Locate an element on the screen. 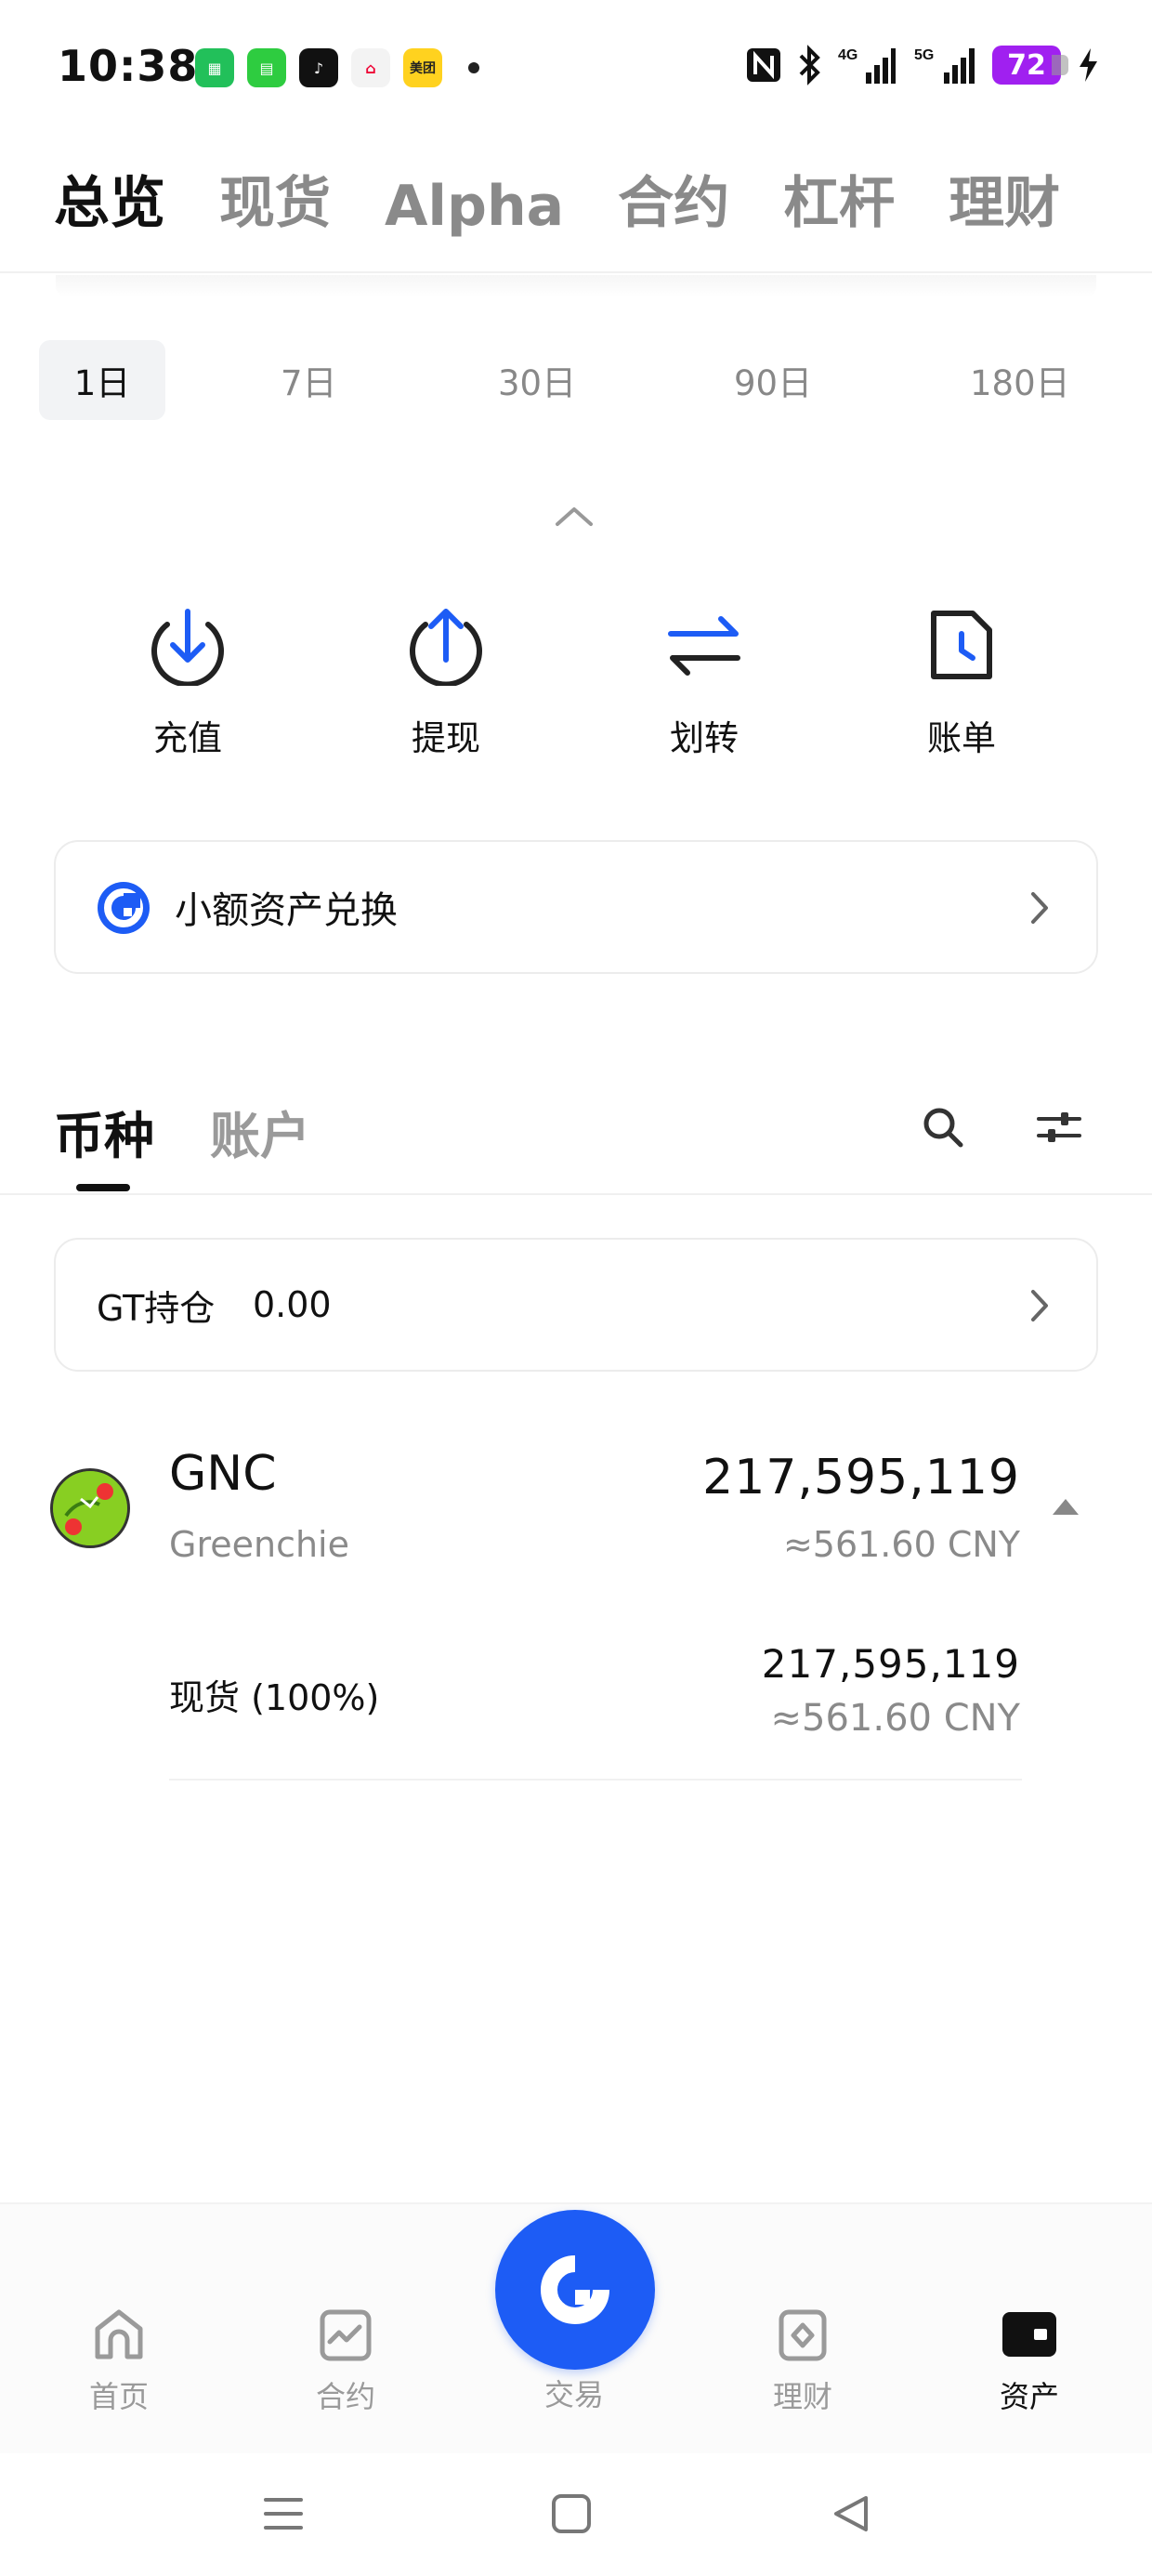 The image size is (1152, 2576). caret-up-icon is located at coordinates (1065, 1506).